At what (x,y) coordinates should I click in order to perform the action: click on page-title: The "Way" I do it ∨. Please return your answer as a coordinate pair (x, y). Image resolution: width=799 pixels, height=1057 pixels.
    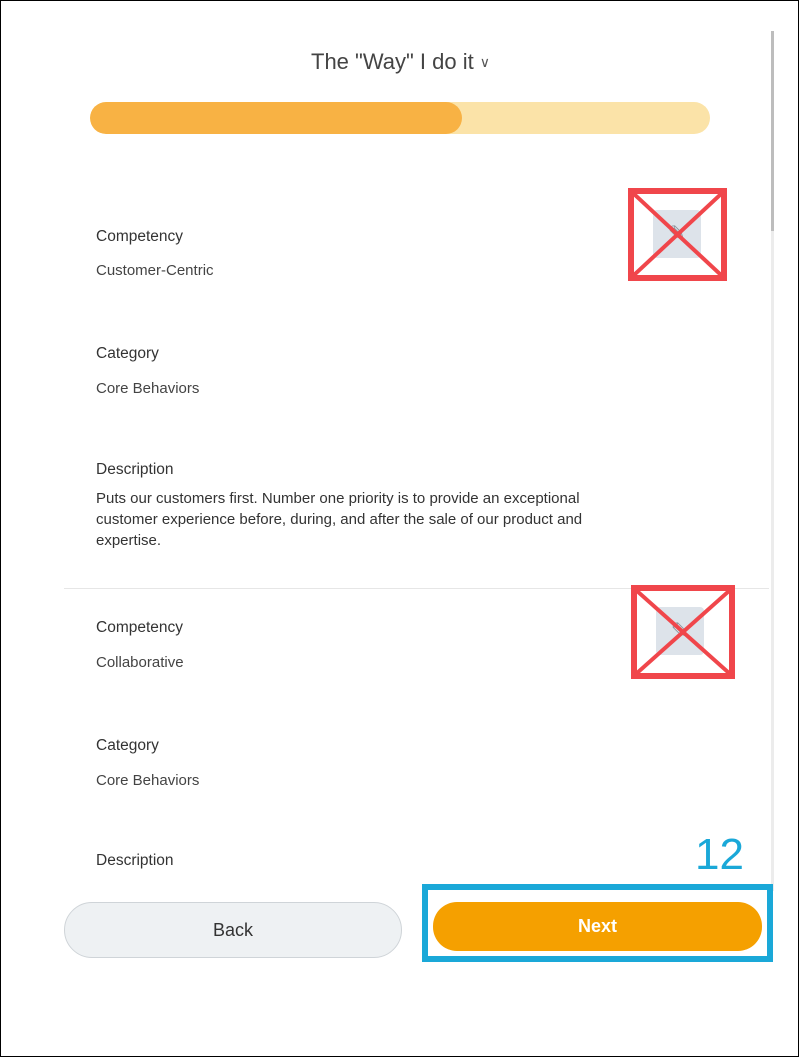
    Looking at the image, I should click on (399, 62).